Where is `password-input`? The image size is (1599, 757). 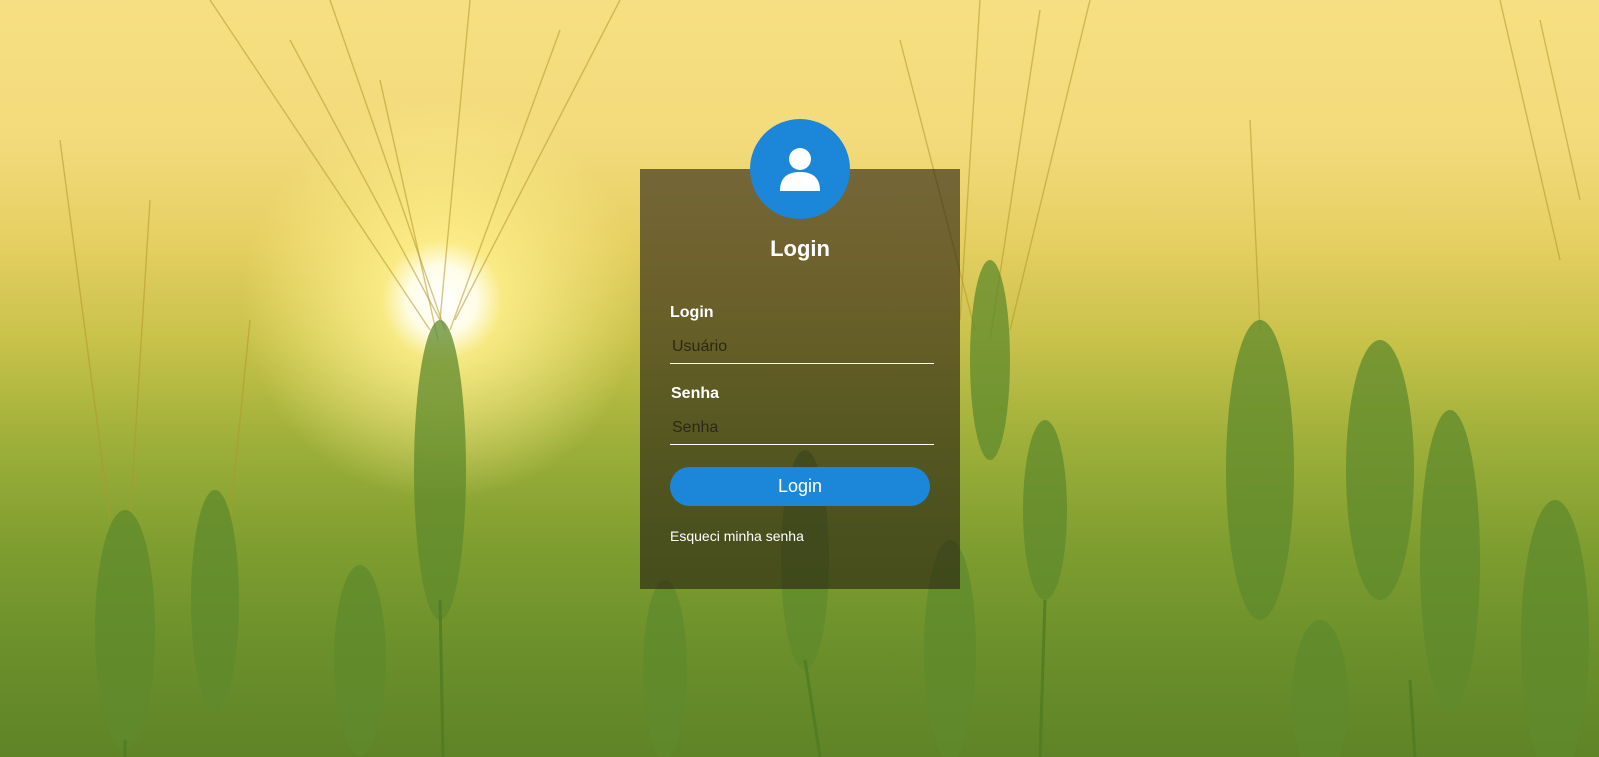 password-input is located at coordinates (802, 428).